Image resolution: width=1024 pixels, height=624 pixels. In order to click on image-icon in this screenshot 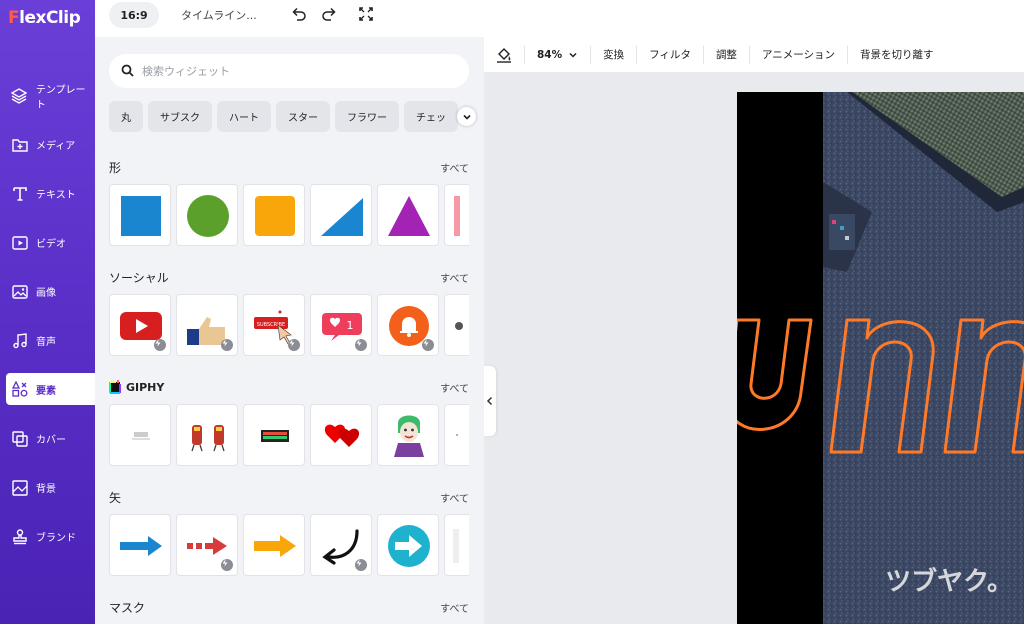, I will do `click(19, 291)`.